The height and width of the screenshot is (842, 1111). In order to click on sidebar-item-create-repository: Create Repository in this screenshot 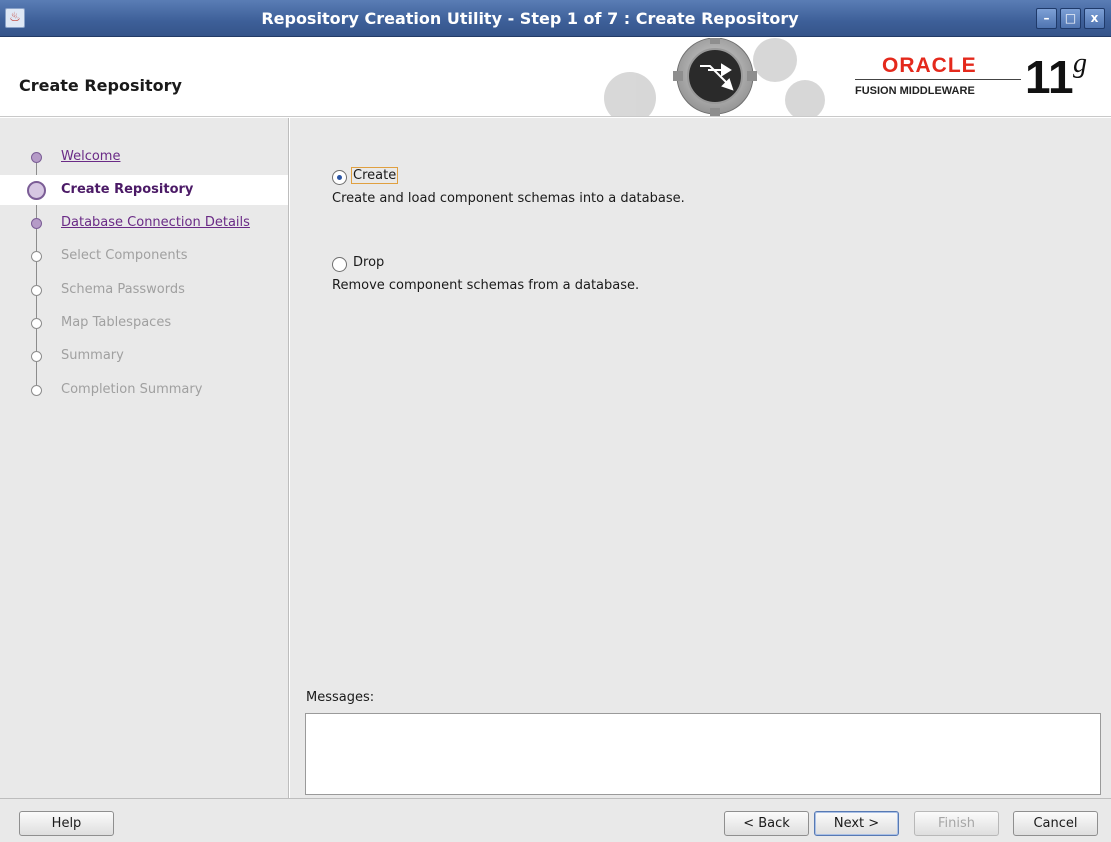, I will do `click(144, 190)`.